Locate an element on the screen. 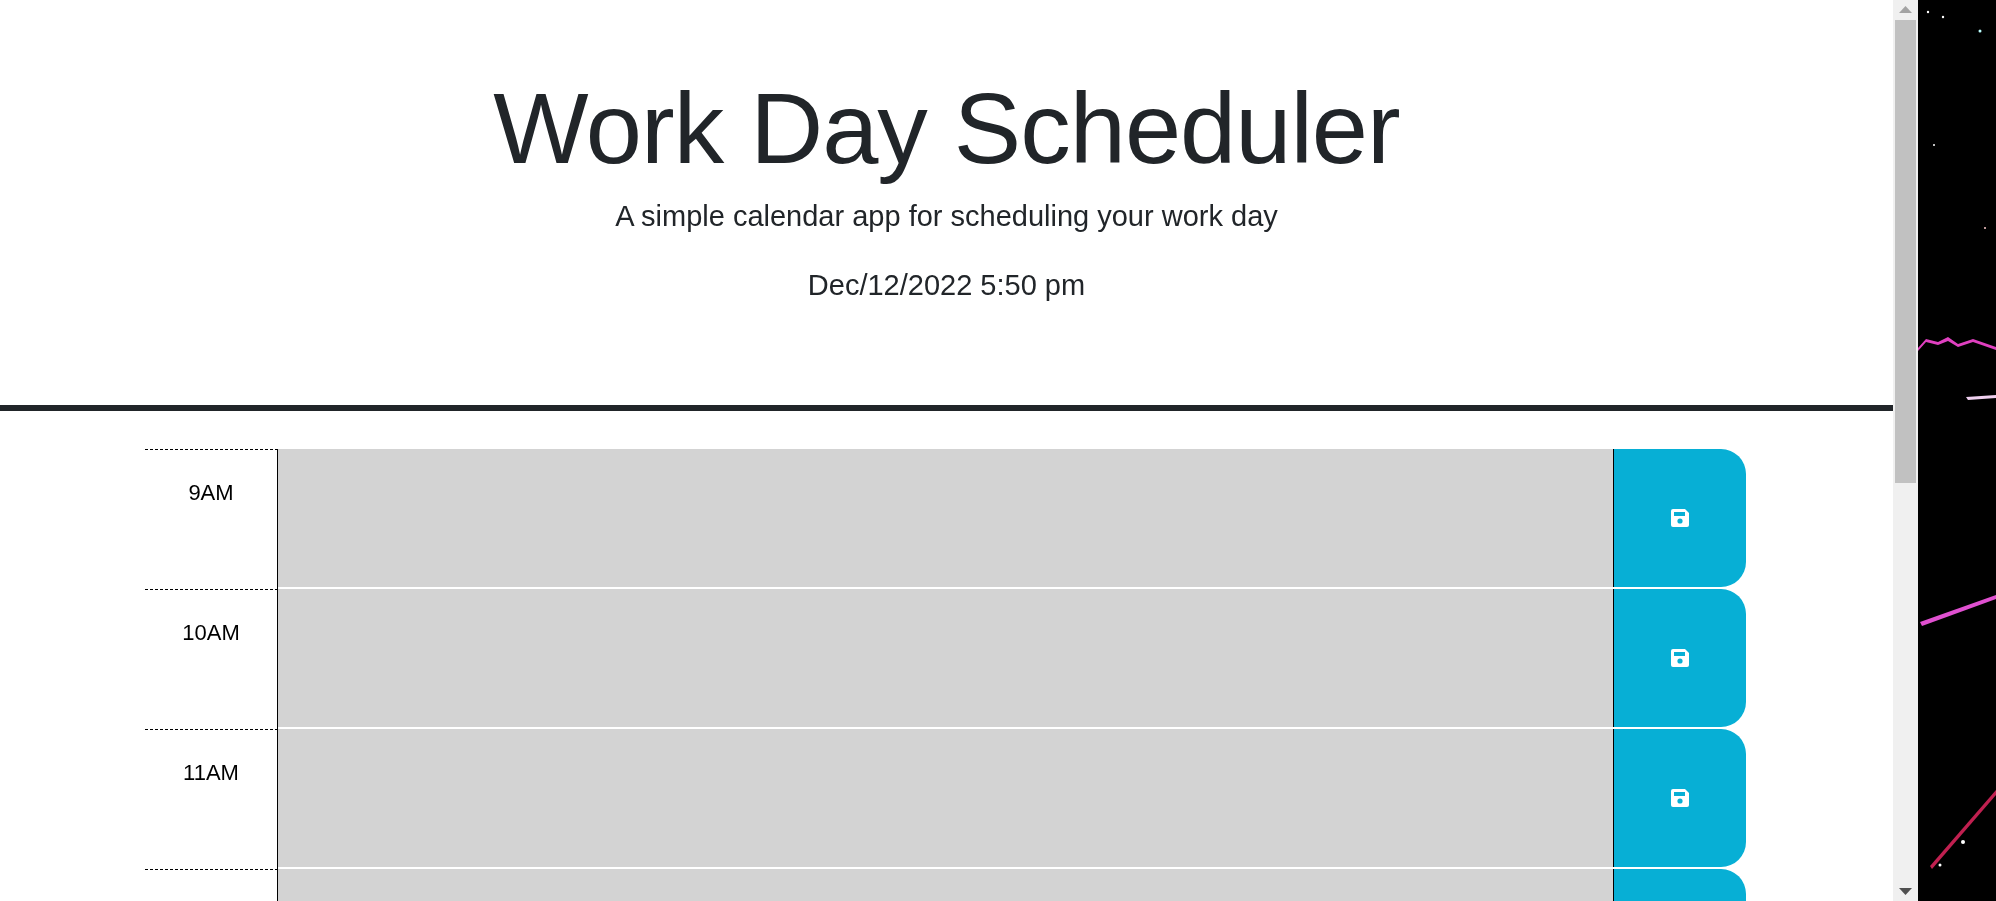 This screenshot has height=901, width=1996. current-date-time: Dec/12/2022 5:50 pm is located at coordinates (946, 285).